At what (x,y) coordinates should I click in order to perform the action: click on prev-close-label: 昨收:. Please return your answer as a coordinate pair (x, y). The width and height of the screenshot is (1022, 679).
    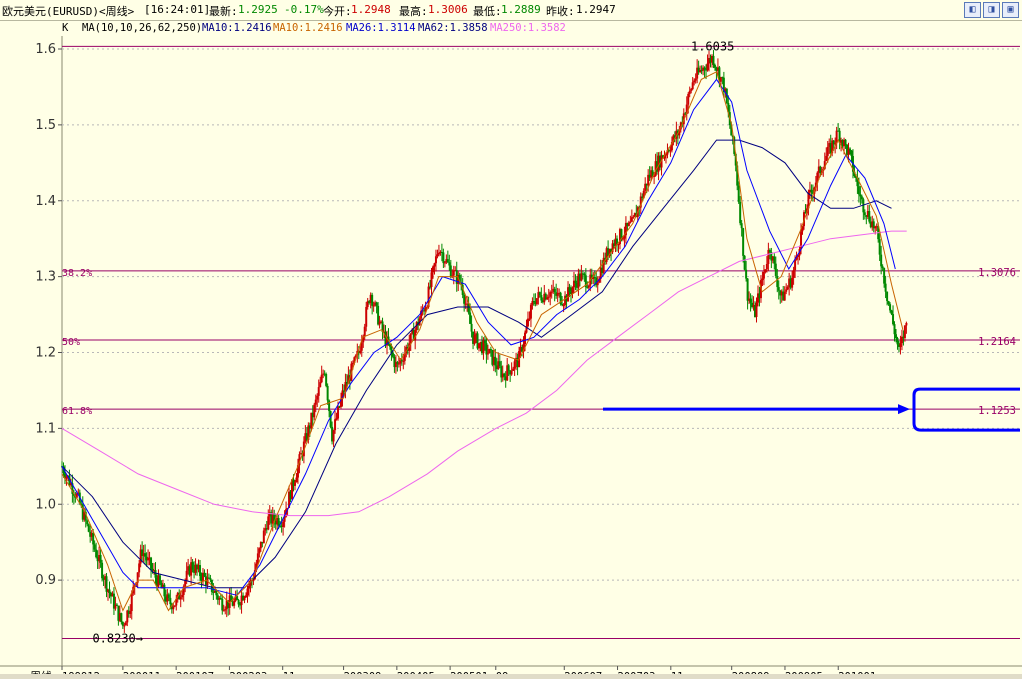
    Looking at the image, I should click on (560, 11).